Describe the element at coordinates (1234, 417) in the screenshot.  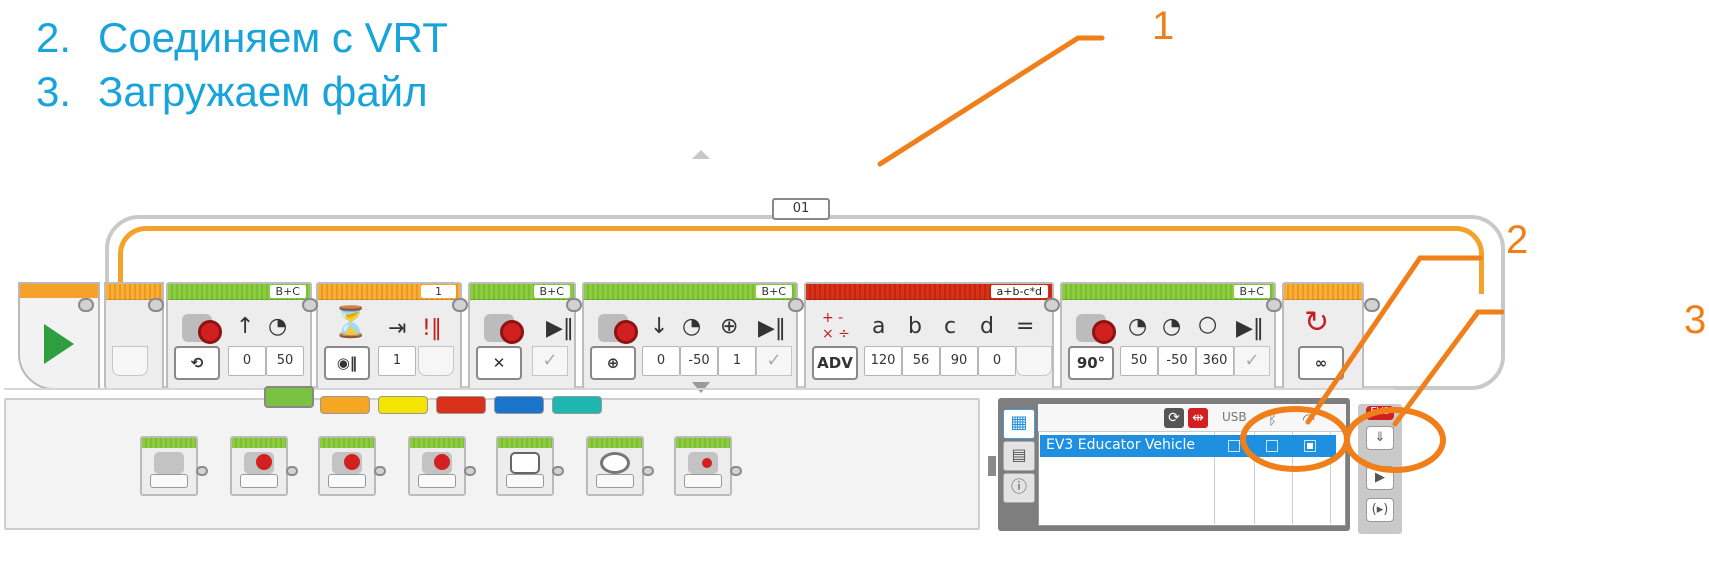
I see `usb-column-header: USB` at that location.